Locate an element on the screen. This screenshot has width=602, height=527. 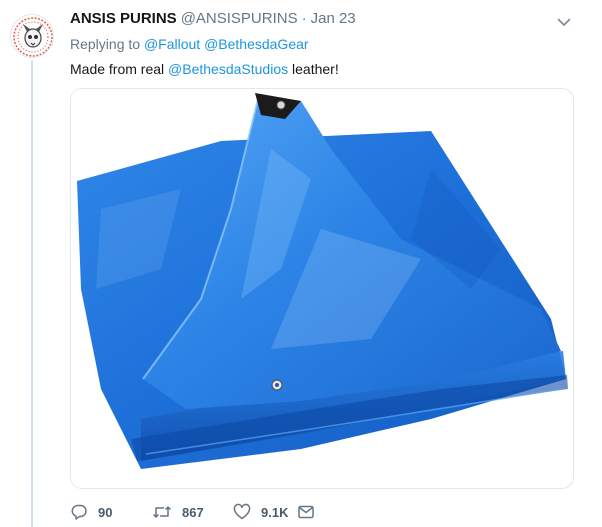
more-options-button is located at coordinates (564, 22).